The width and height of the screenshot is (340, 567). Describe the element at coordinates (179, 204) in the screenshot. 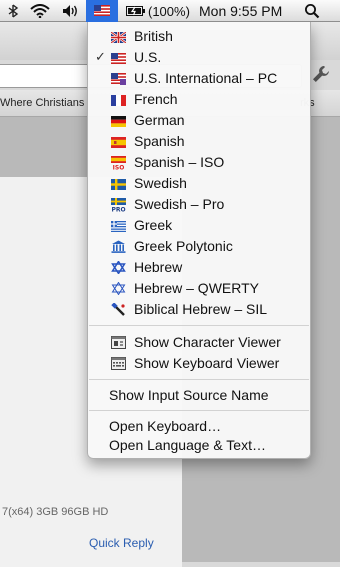

I see `menu-item-label: Swedish – Pro` at that location.